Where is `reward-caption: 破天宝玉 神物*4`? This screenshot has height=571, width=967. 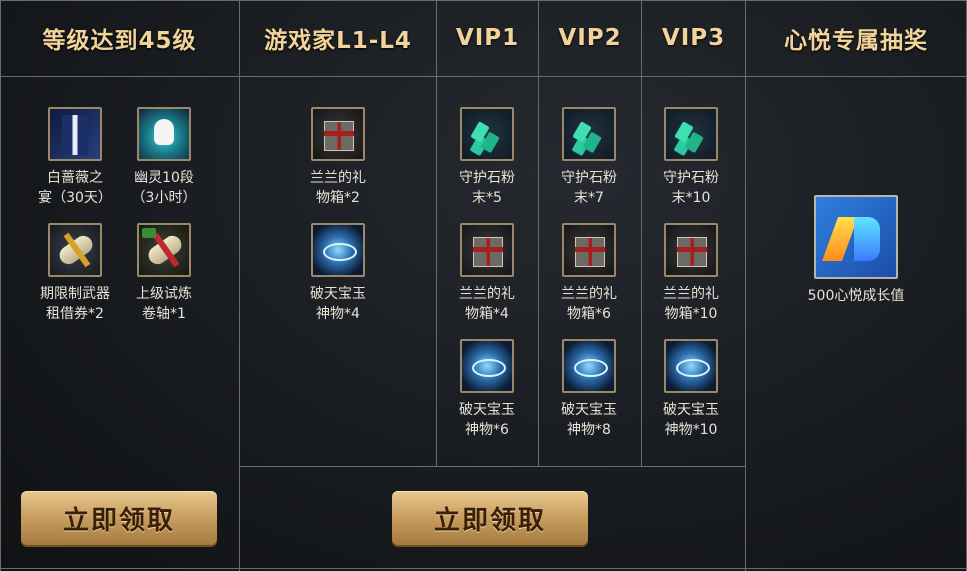 reward-caption: 破天宝玉 神物*4 is located at coordinates (338, 304).